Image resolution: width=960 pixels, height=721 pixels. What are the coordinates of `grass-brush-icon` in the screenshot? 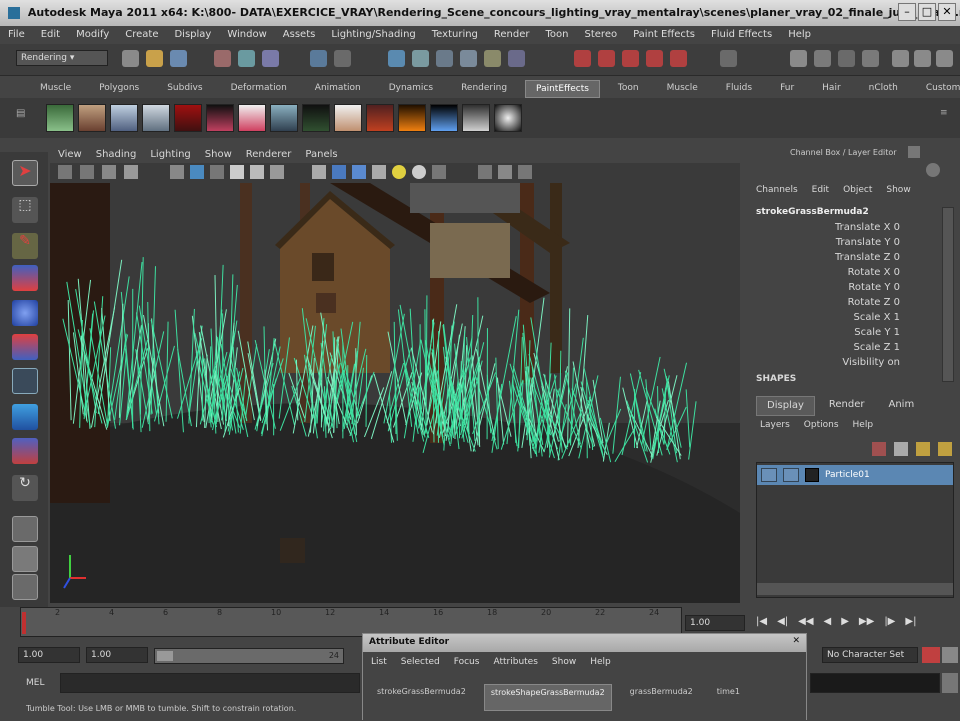 It's located at (60, 118).